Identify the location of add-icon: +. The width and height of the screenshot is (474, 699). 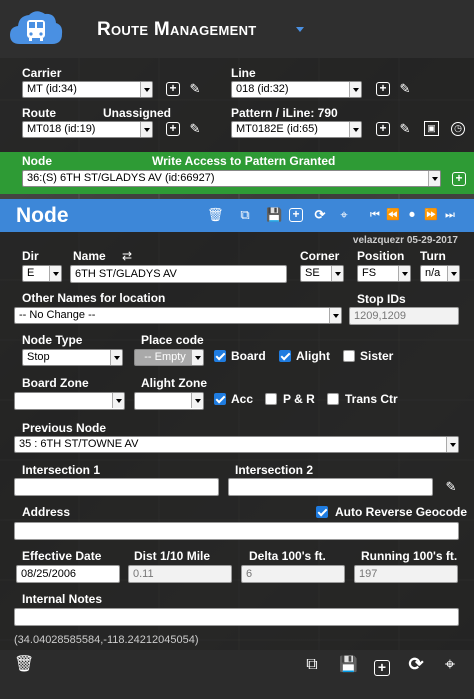
(296, 215).